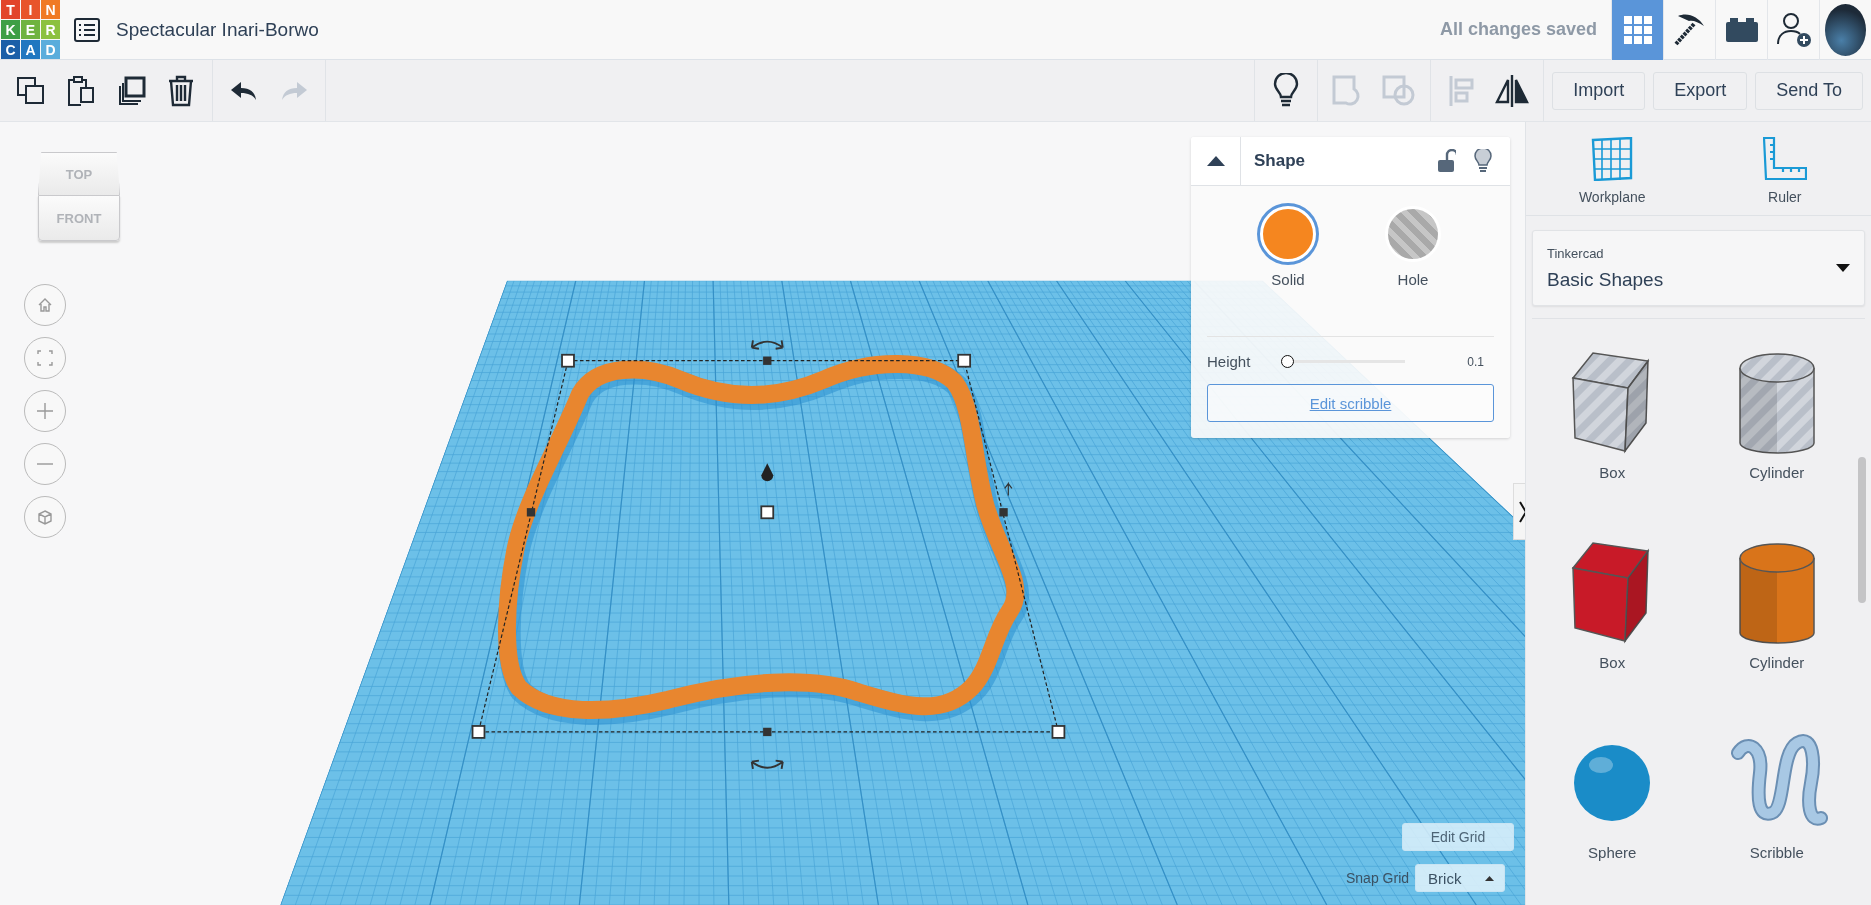  What do you see at coordinates (181, 90) in the screenshot?
I see `trash-icon` at bounding box center [181, 90].